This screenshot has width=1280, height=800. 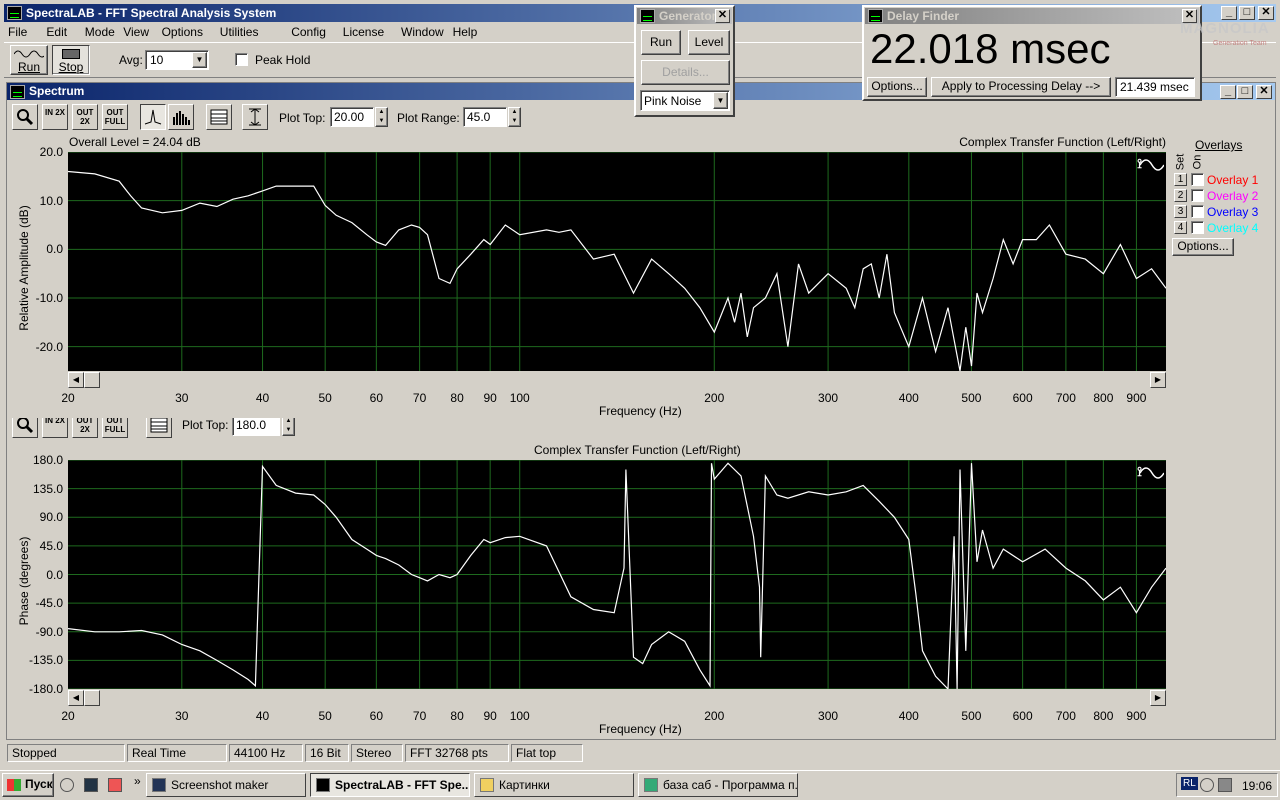 I want to click on y-tick-label: -10.0, so click(x=49, y=298).